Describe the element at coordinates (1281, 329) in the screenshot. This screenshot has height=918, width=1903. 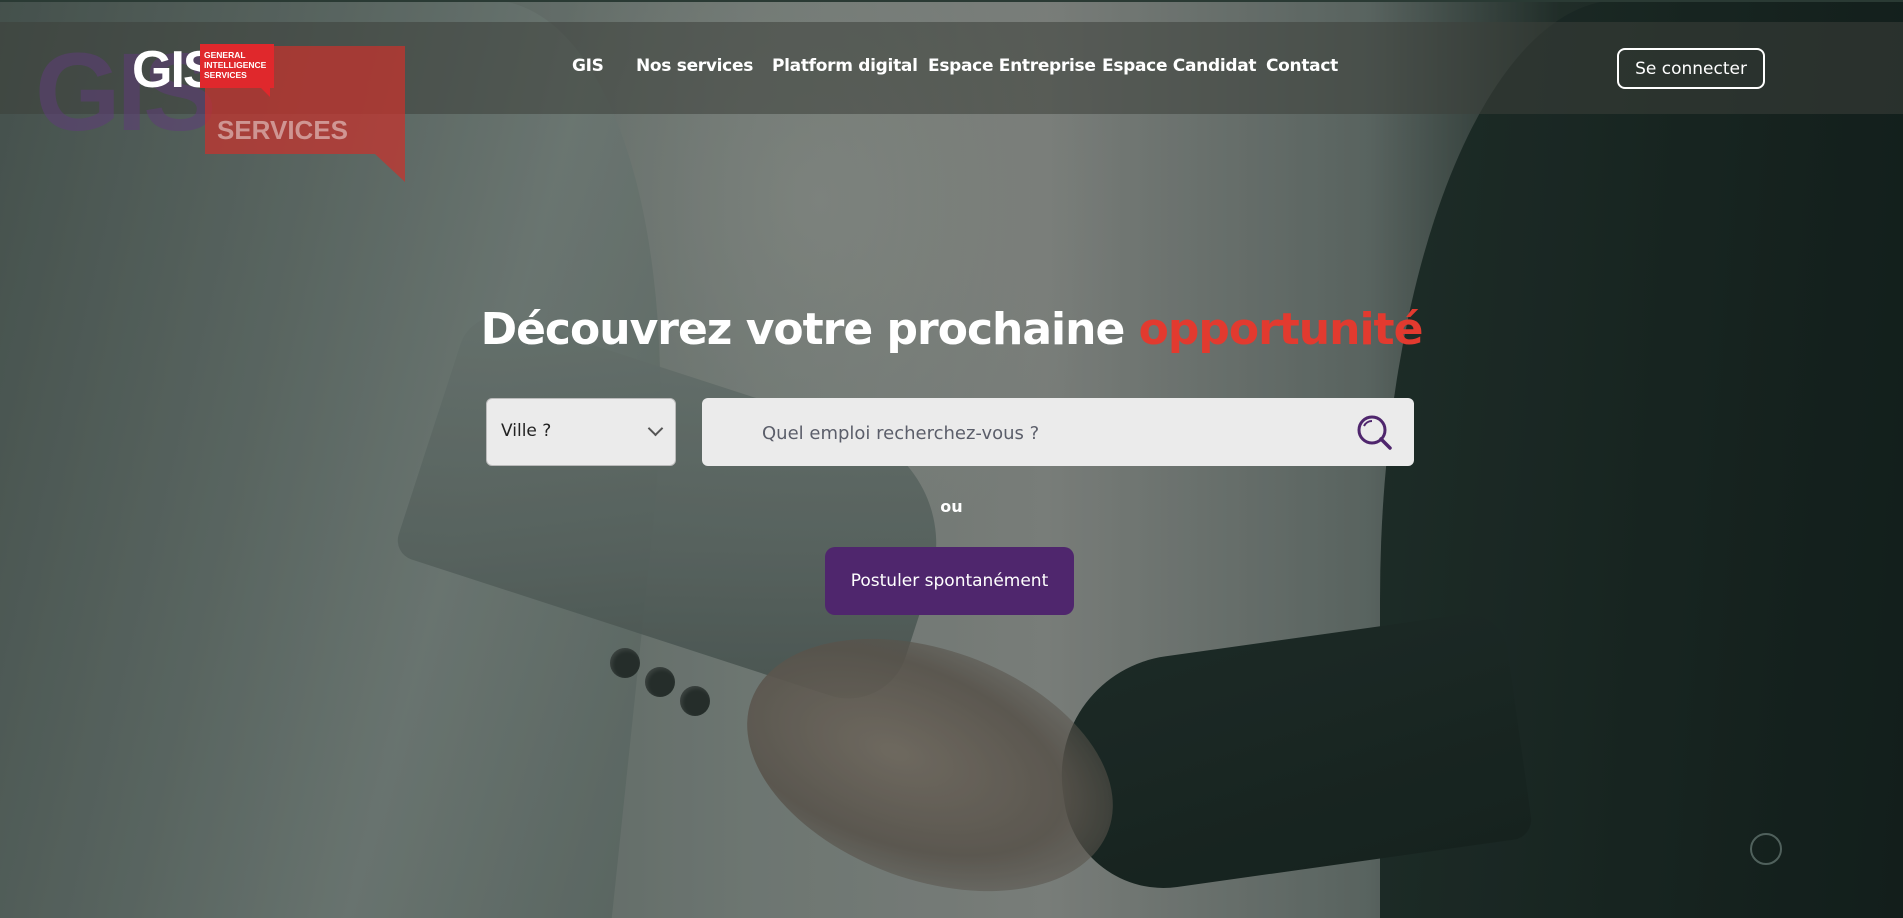
I see `headline-accent: opportunité` at that location.